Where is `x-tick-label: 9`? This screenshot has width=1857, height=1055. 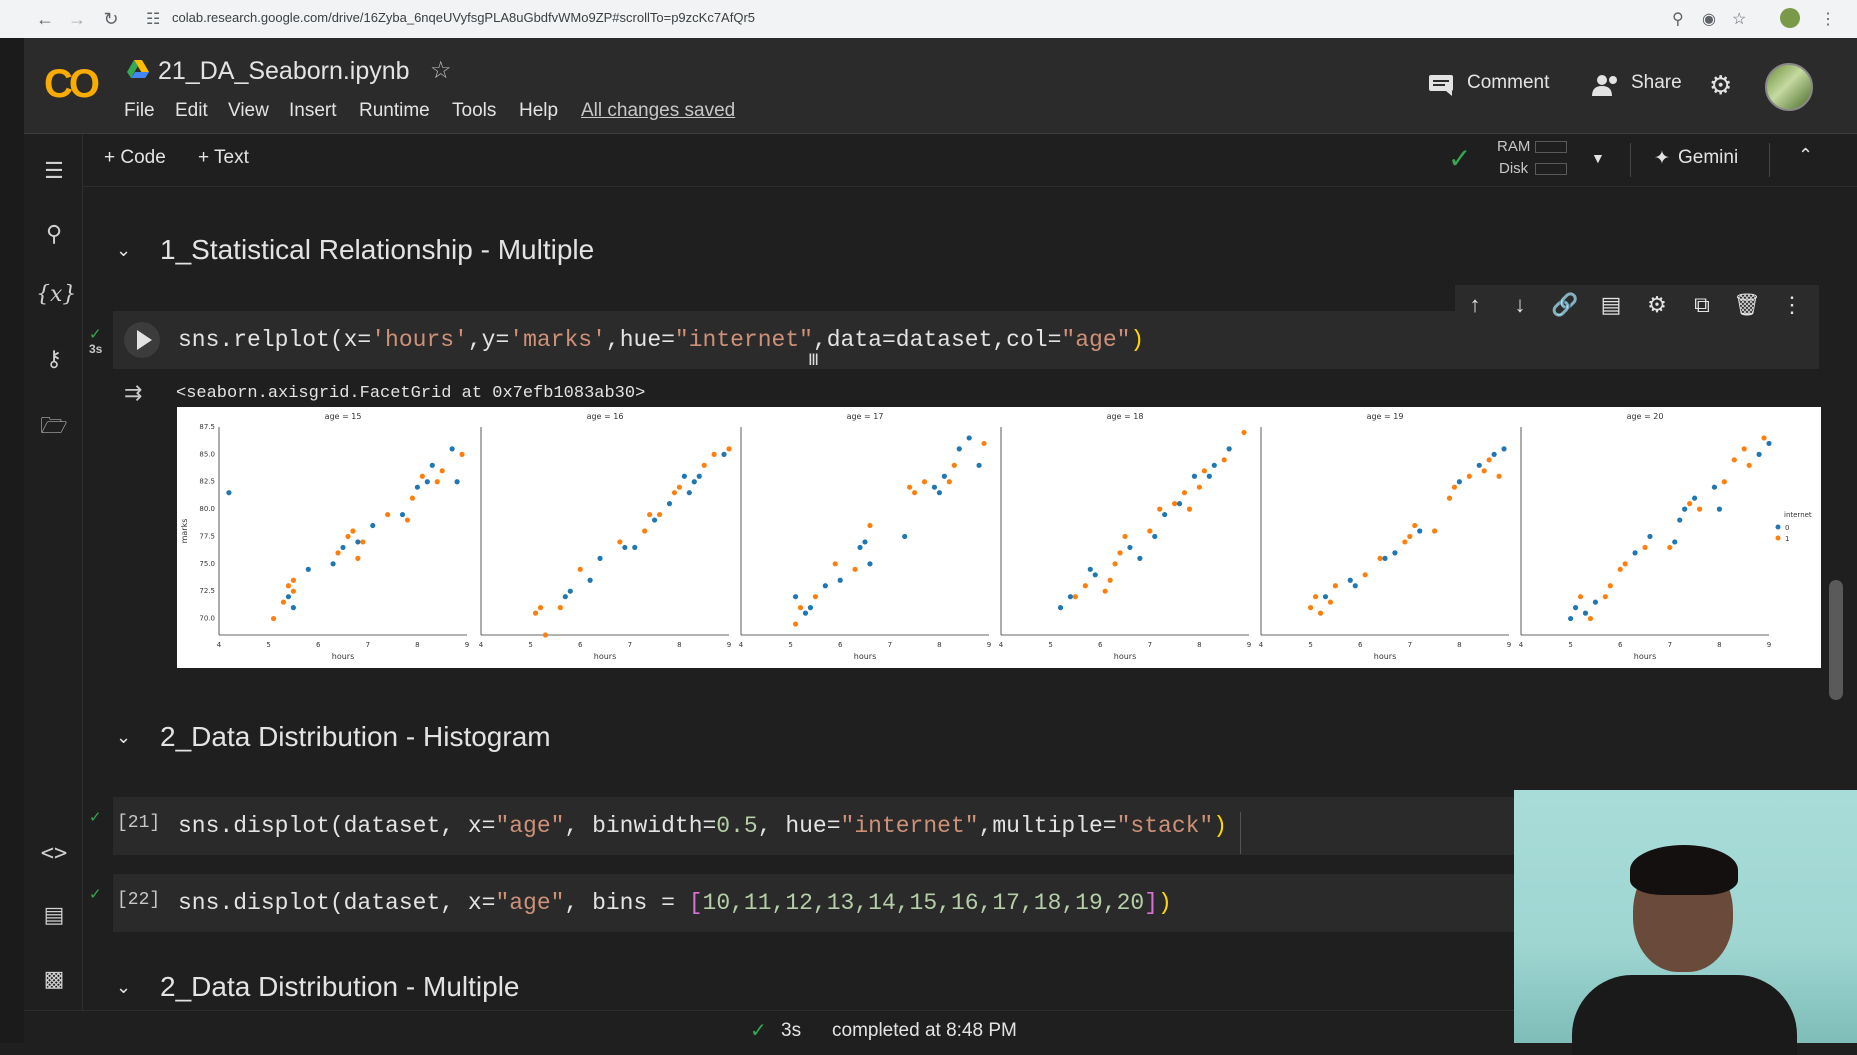 x-tick-label: 9 is located at coordinates (1249, 645).